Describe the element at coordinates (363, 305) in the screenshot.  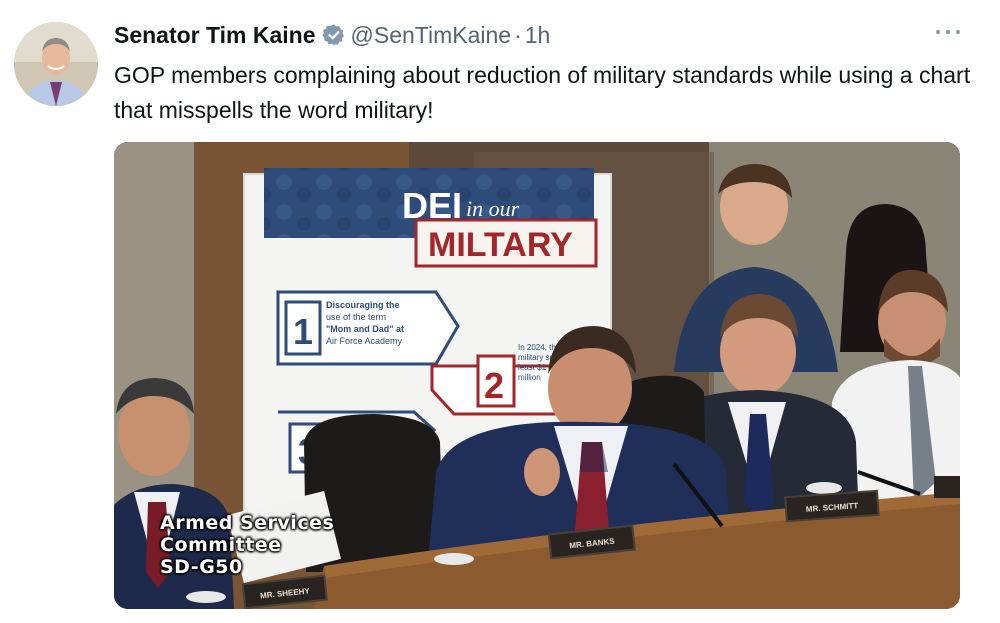
I see `item1-line1: Discouraging the` at that location.